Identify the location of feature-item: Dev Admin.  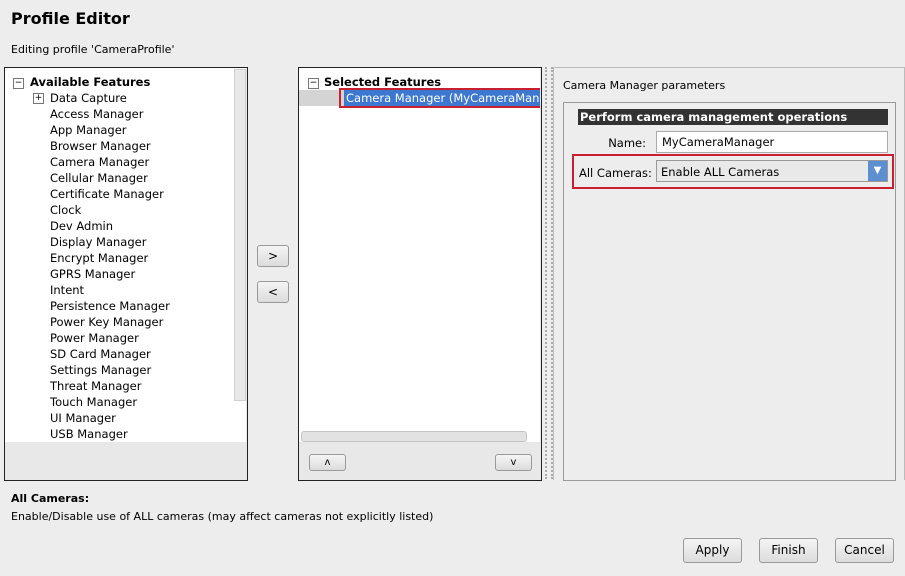
(81, 226).